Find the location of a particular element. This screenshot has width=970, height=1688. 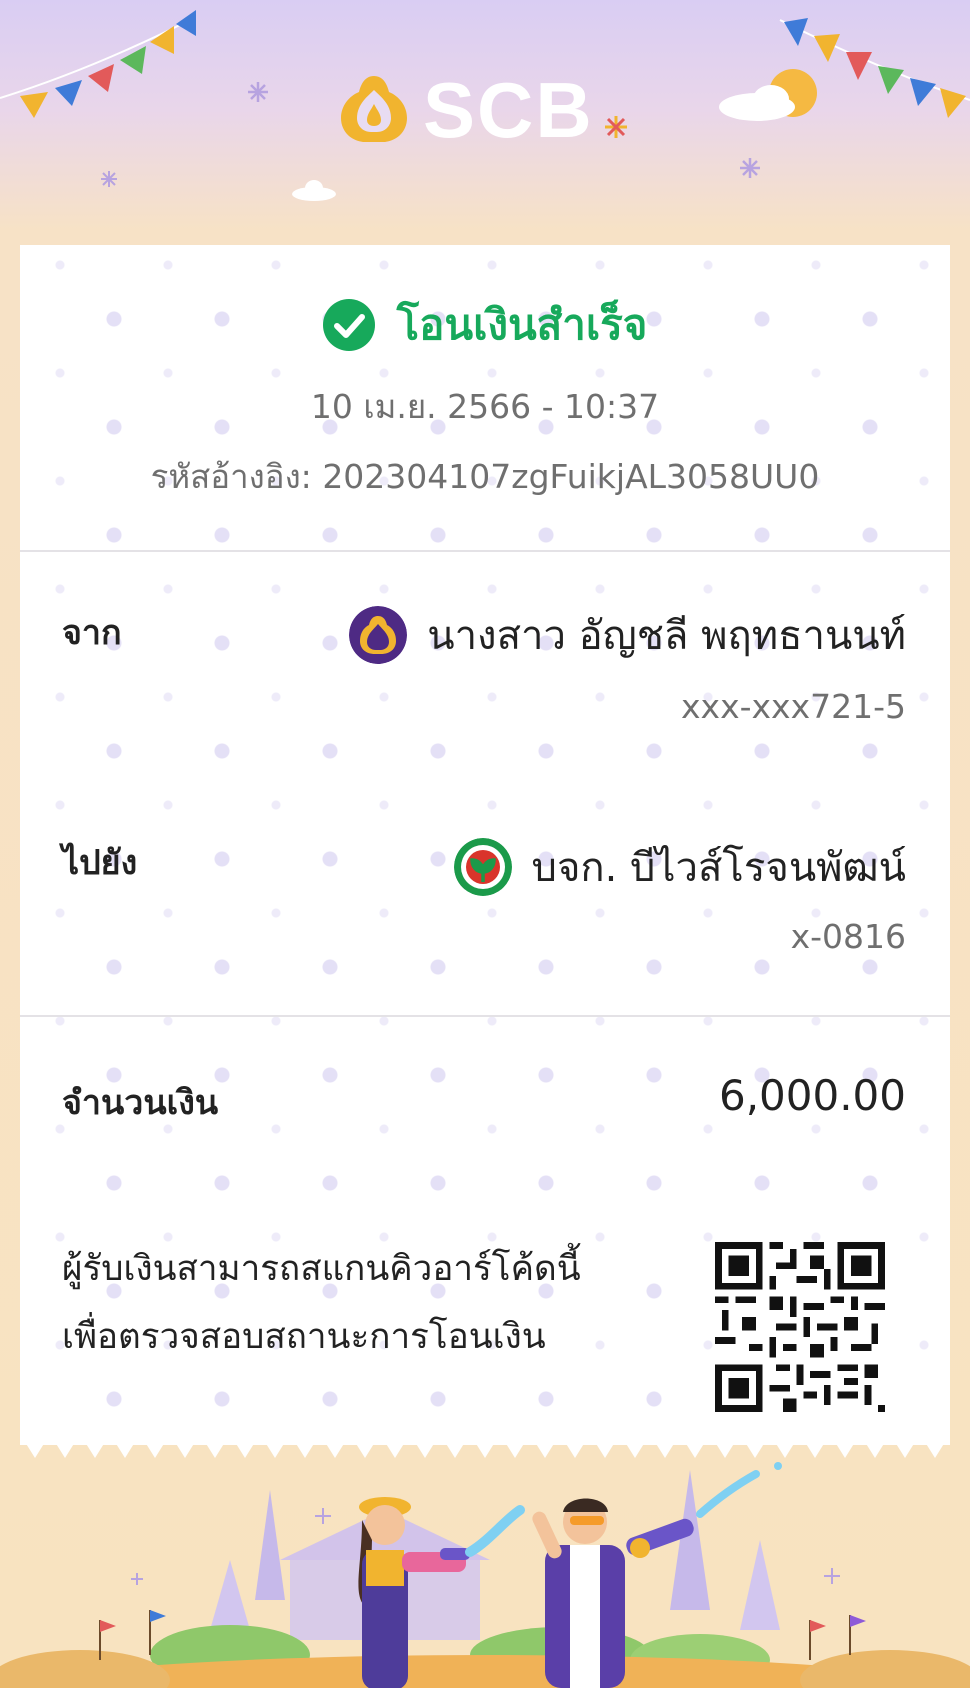

amount-value: 6,000.00 is located at coordinates (812, 1095).